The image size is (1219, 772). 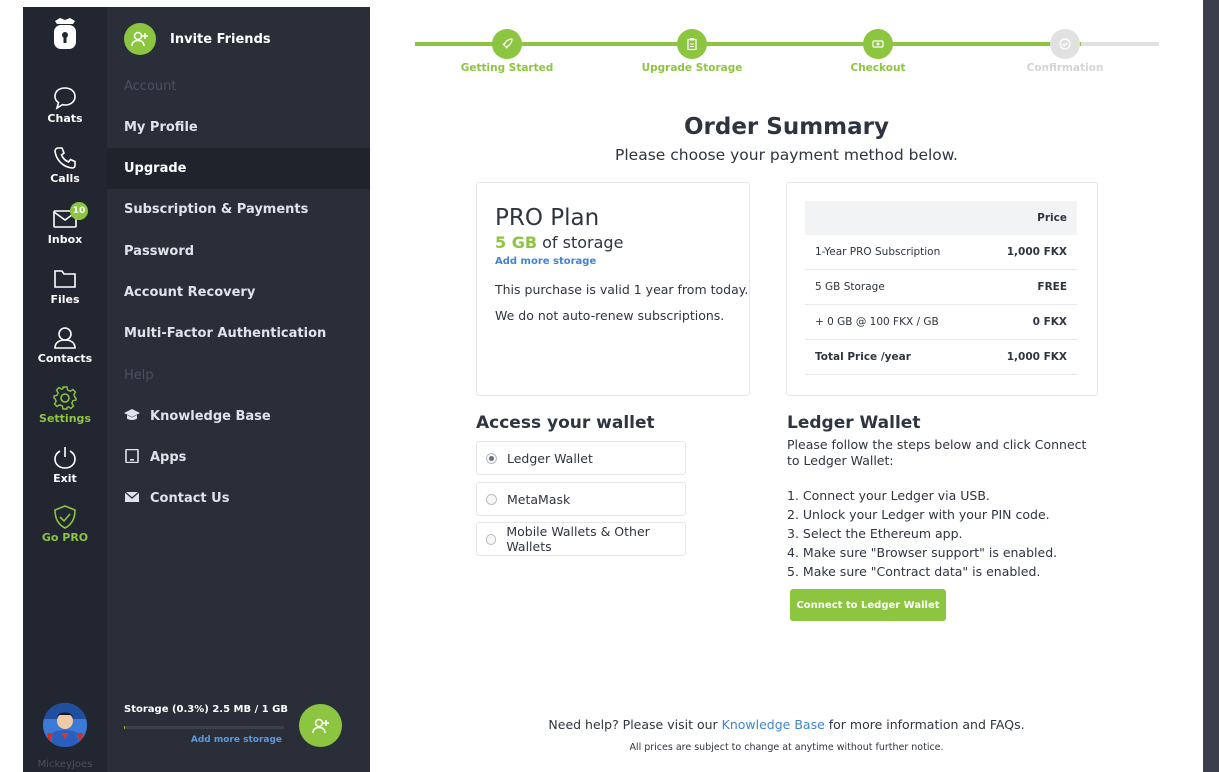 What do you see at coordinates (581, 539) in the screenshot?
I see `wallet-option-mobile: Mobile Wallets & Other Wallets` at bounding box center [581, 539].